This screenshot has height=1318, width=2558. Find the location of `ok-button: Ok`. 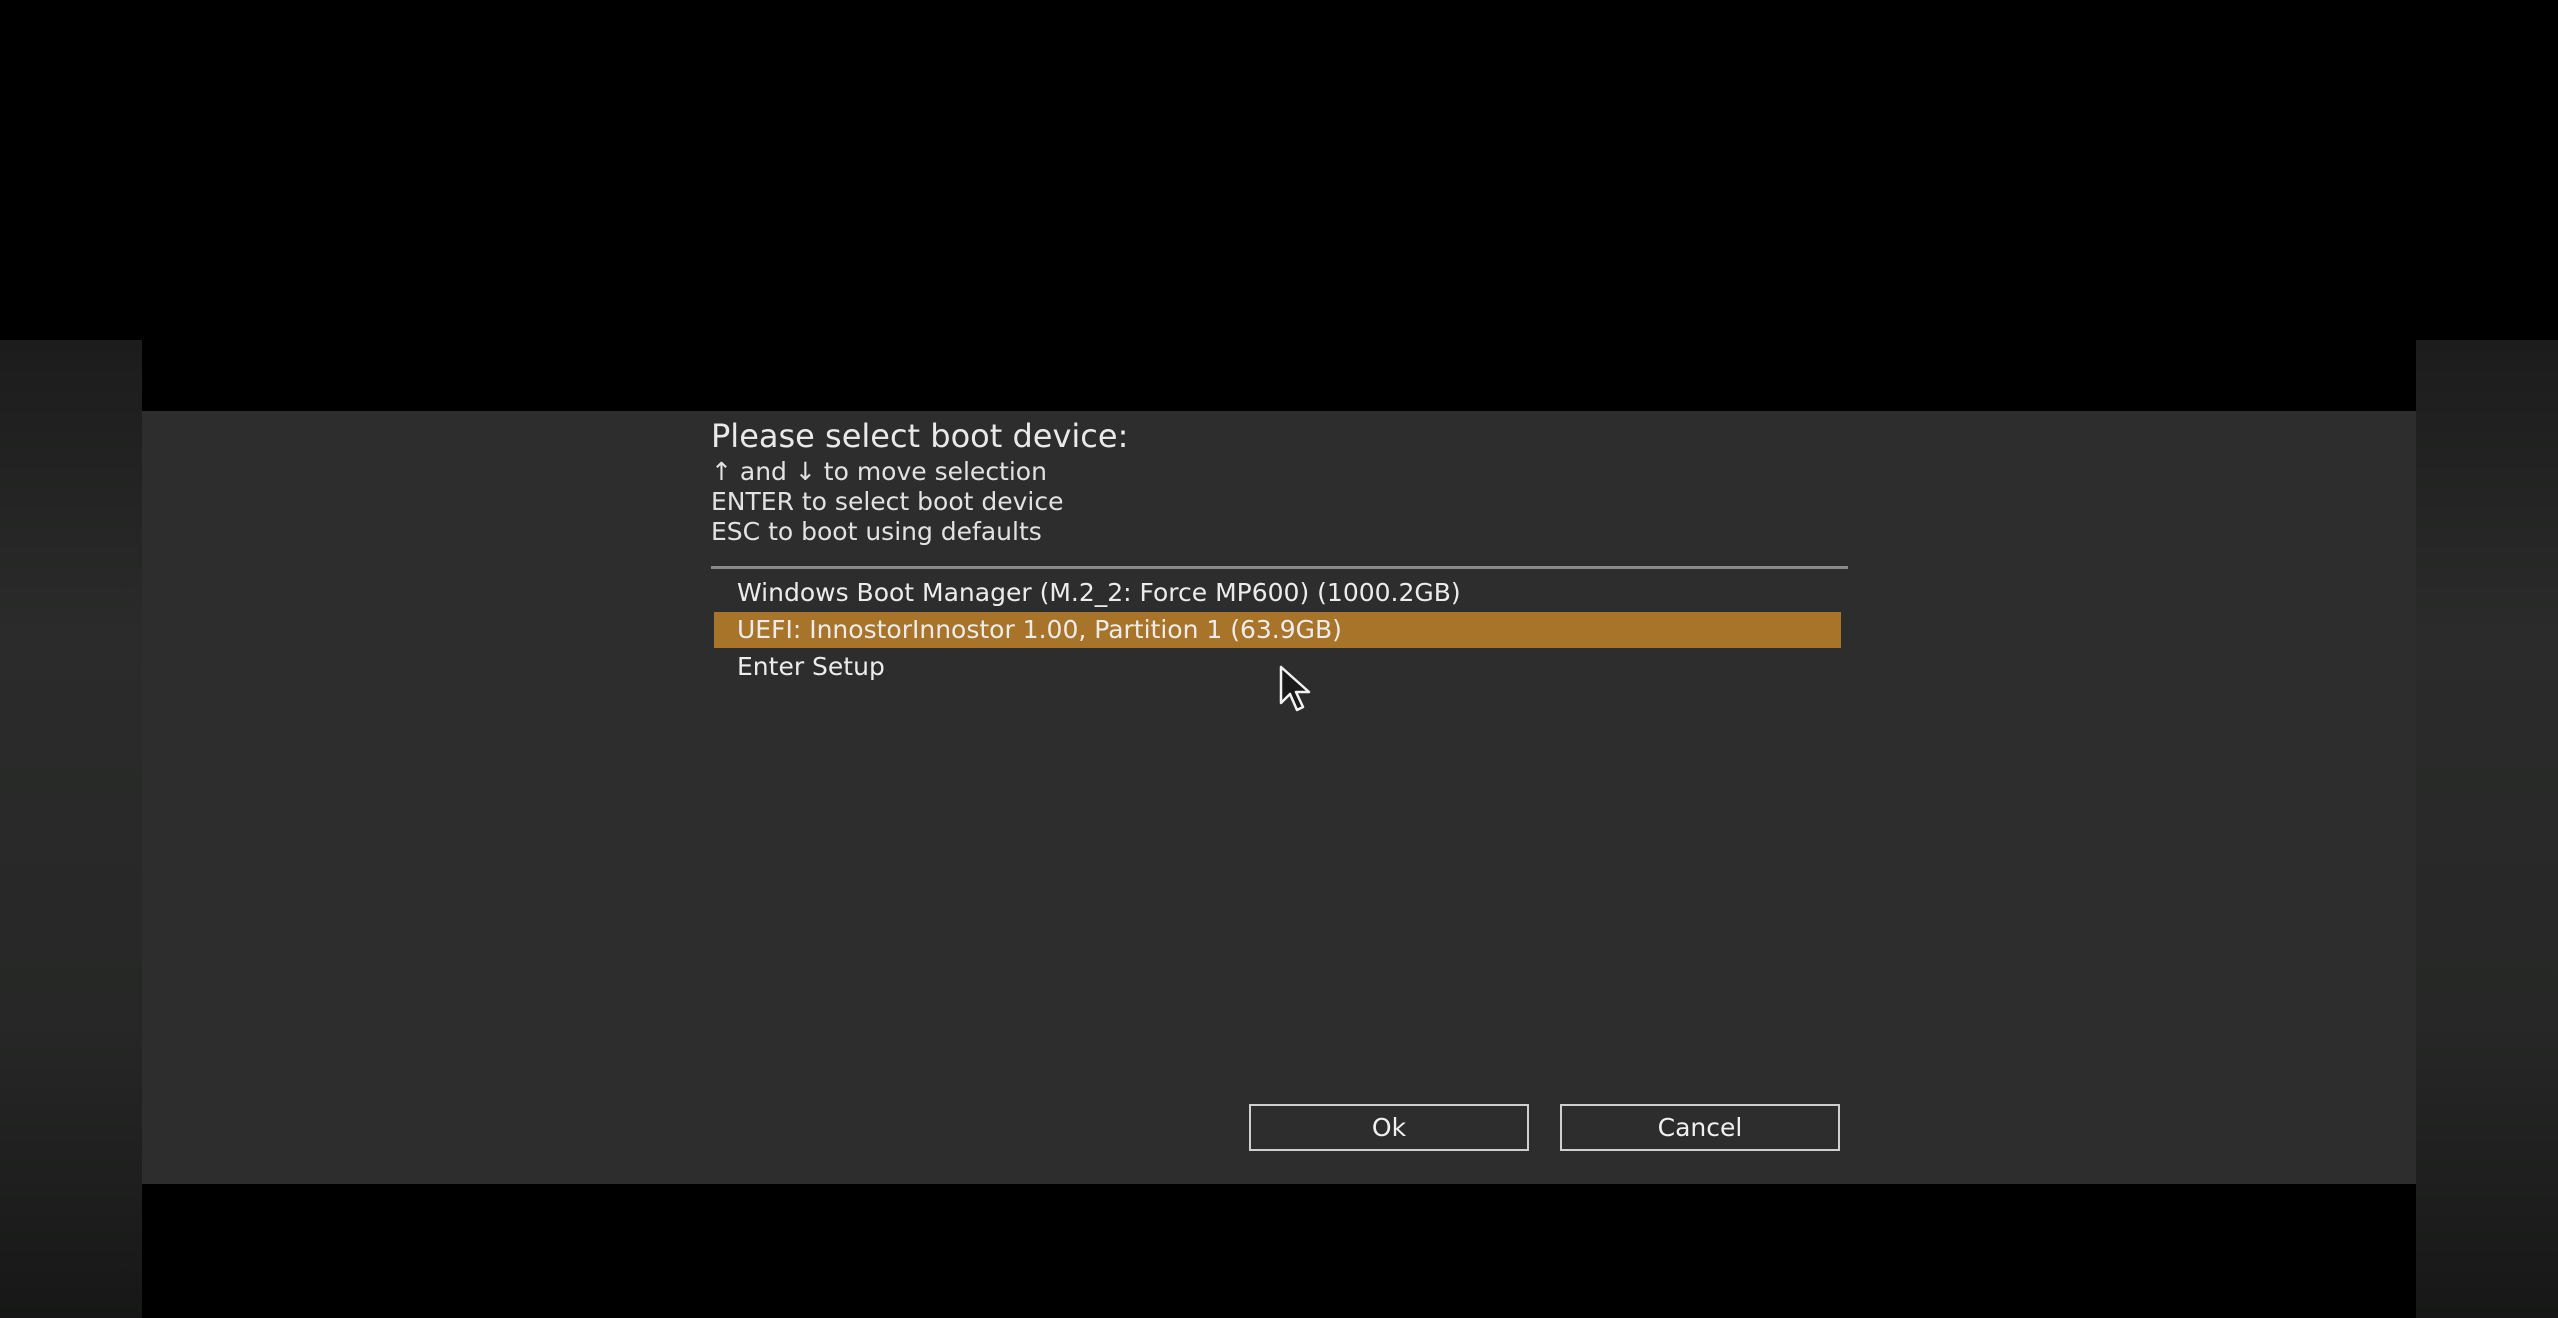

ok-button: Ok is located at coordinates (1389, 1127).